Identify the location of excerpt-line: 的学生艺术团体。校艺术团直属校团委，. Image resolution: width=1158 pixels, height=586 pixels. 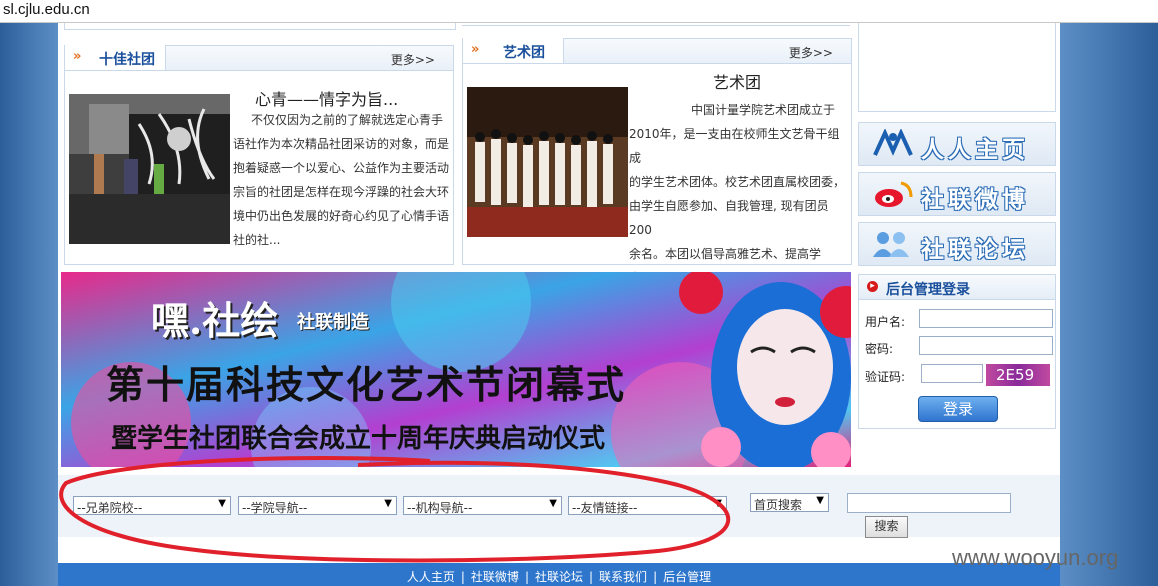
(737, 182).